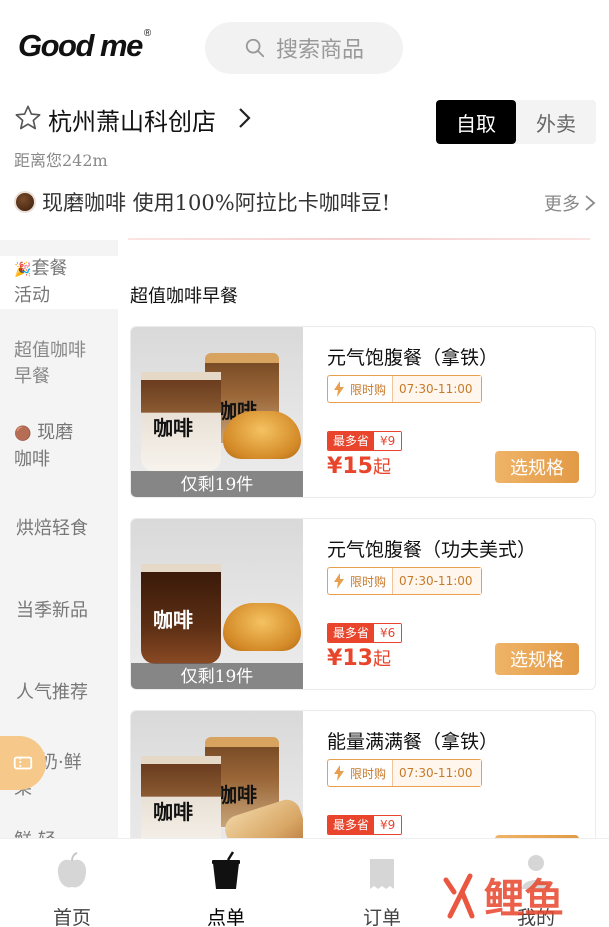 The image size is (609, 927). What do you see at coordinates (413, 358) in the screenshot?
I see `product-title: 元气饱腹餐（拿铁）` at bounding box center [413, 358].